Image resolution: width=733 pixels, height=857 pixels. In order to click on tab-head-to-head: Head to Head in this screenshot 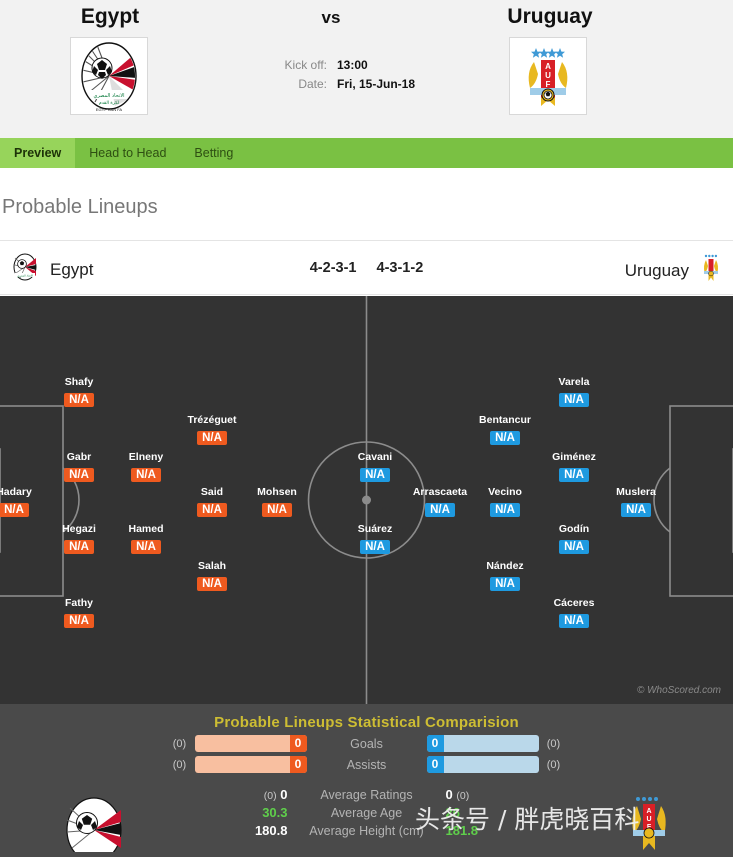, I will do `click(127, 153)`.